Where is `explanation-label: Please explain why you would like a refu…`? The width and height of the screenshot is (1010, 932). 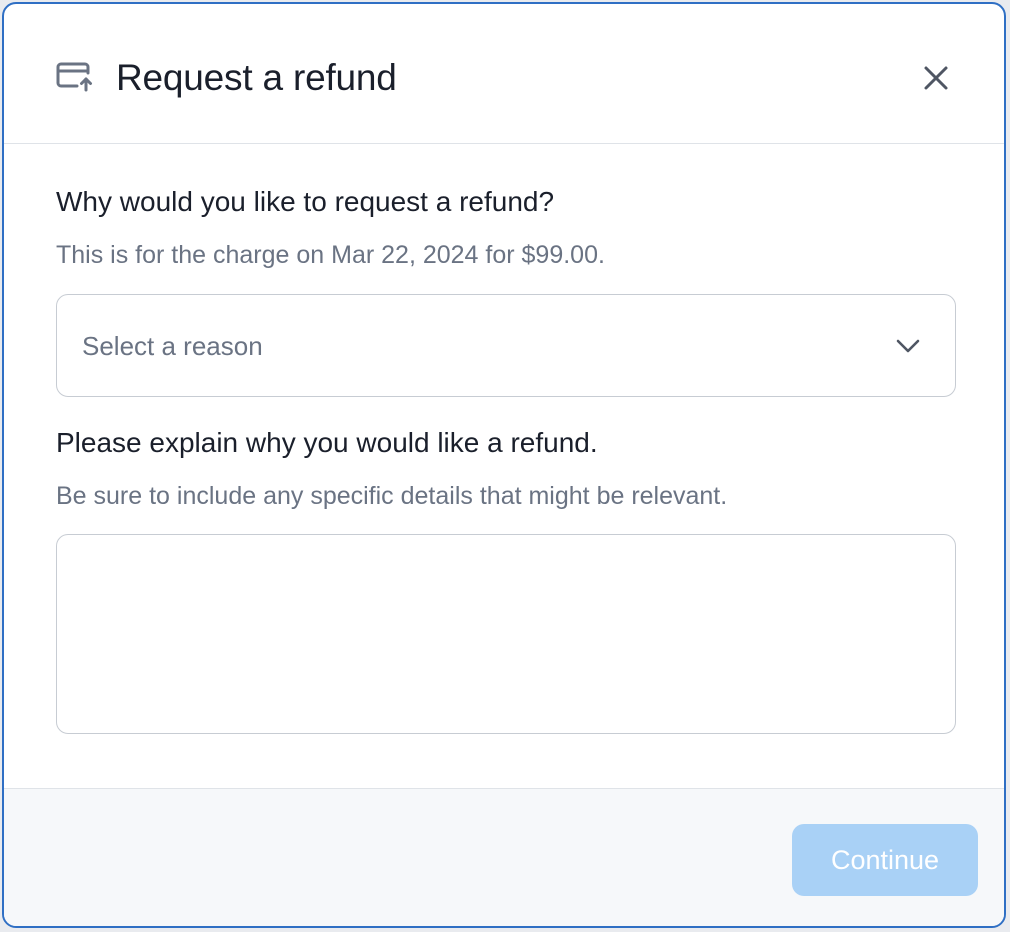 explanation-label: Please explain why you would like a refu… is located at coordinates (327, 442).